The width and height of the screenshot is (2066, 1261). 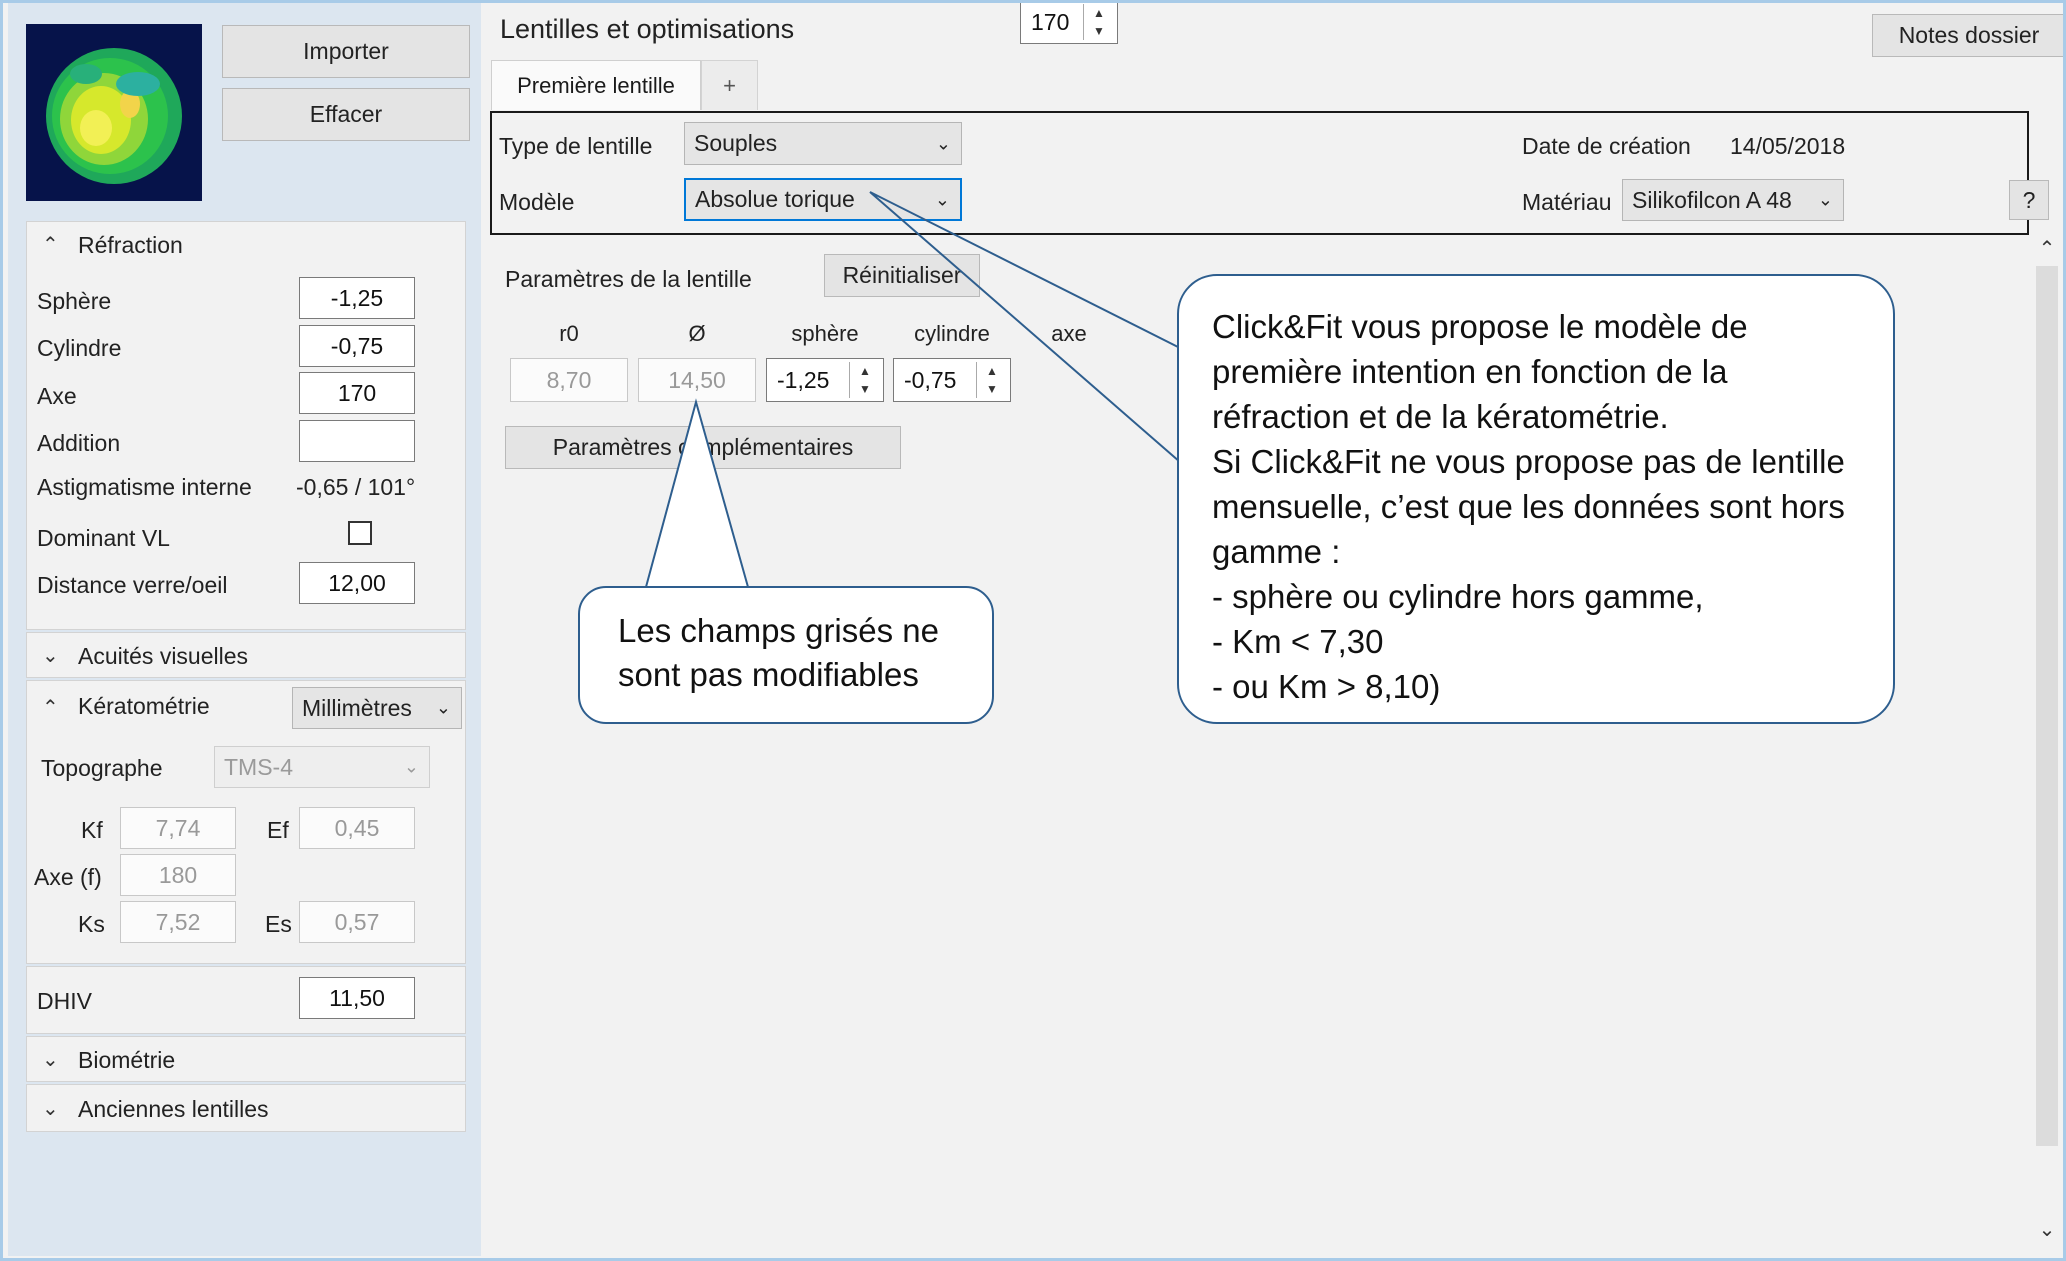 I want to click on callout-line: Click&Fit vous propose le modèle de, so click(x=1480, y=326).